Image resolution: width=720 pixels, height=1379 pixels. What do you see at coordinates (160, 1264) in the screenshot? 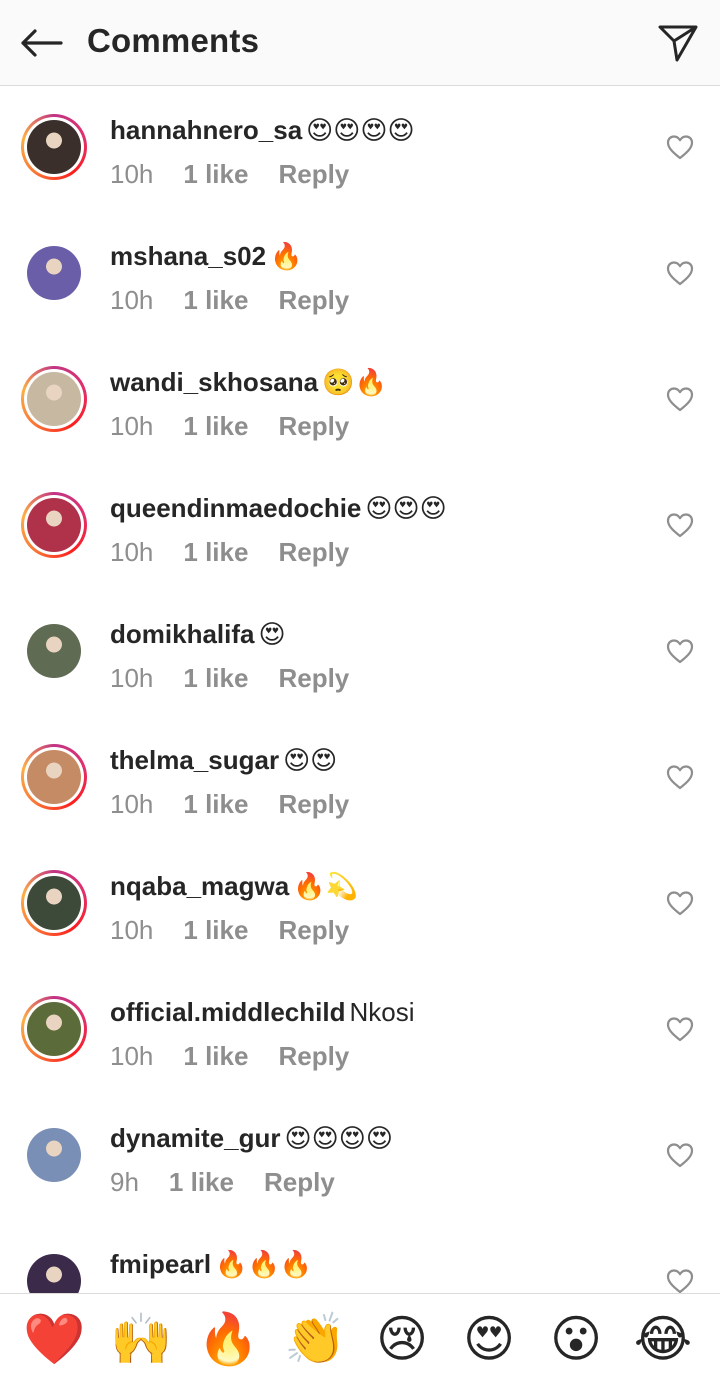
I see `comment-username: fmipearl` at bounding box center [160, 1264].